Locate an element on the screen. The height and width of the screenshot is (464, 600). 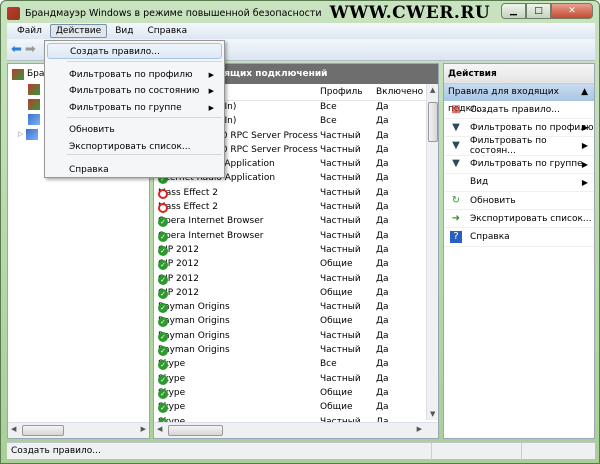
close-button: ✕ is located at coordinates (572, 11).